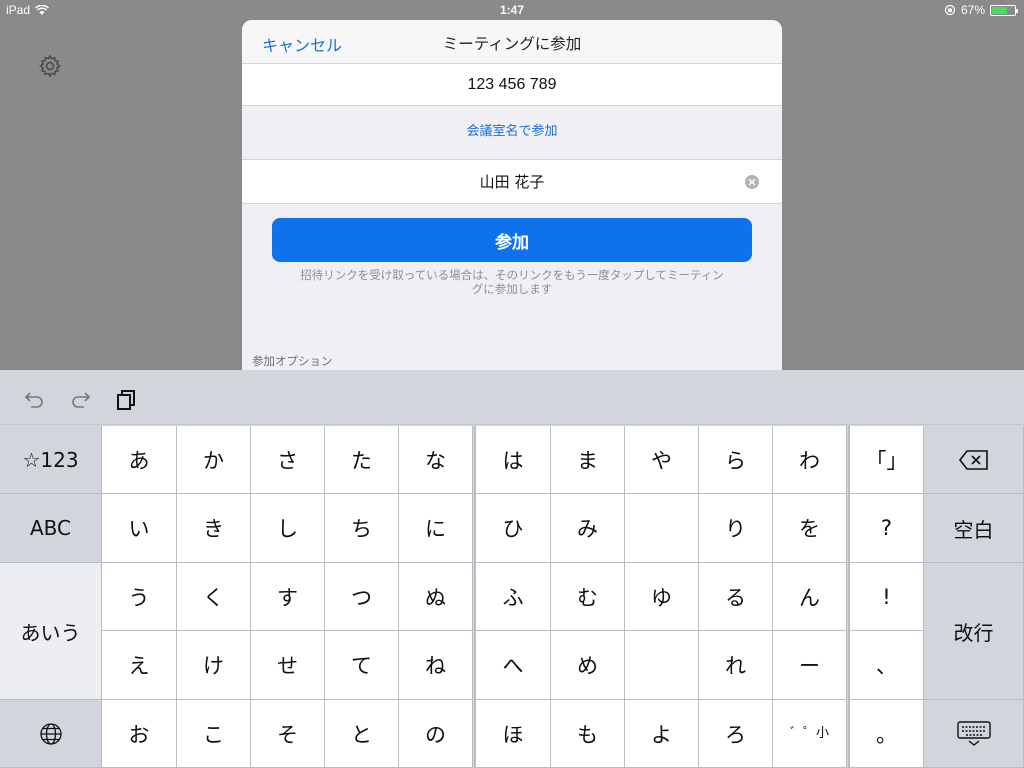 Image resolution: width=1024 pixels, height=768 pixels. I want to click on key-kana: ぬ, so click(436, 597).